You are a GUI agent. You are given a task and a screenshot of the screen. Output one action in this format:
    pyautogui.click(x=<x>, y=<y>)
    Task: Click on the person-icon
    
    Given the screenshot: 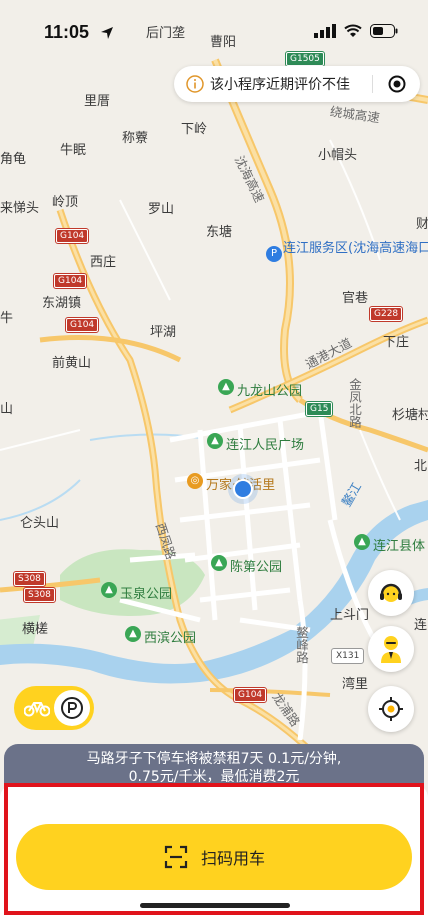 What is the action you would take?
    pyautogui.click(x=391, y=649)
    